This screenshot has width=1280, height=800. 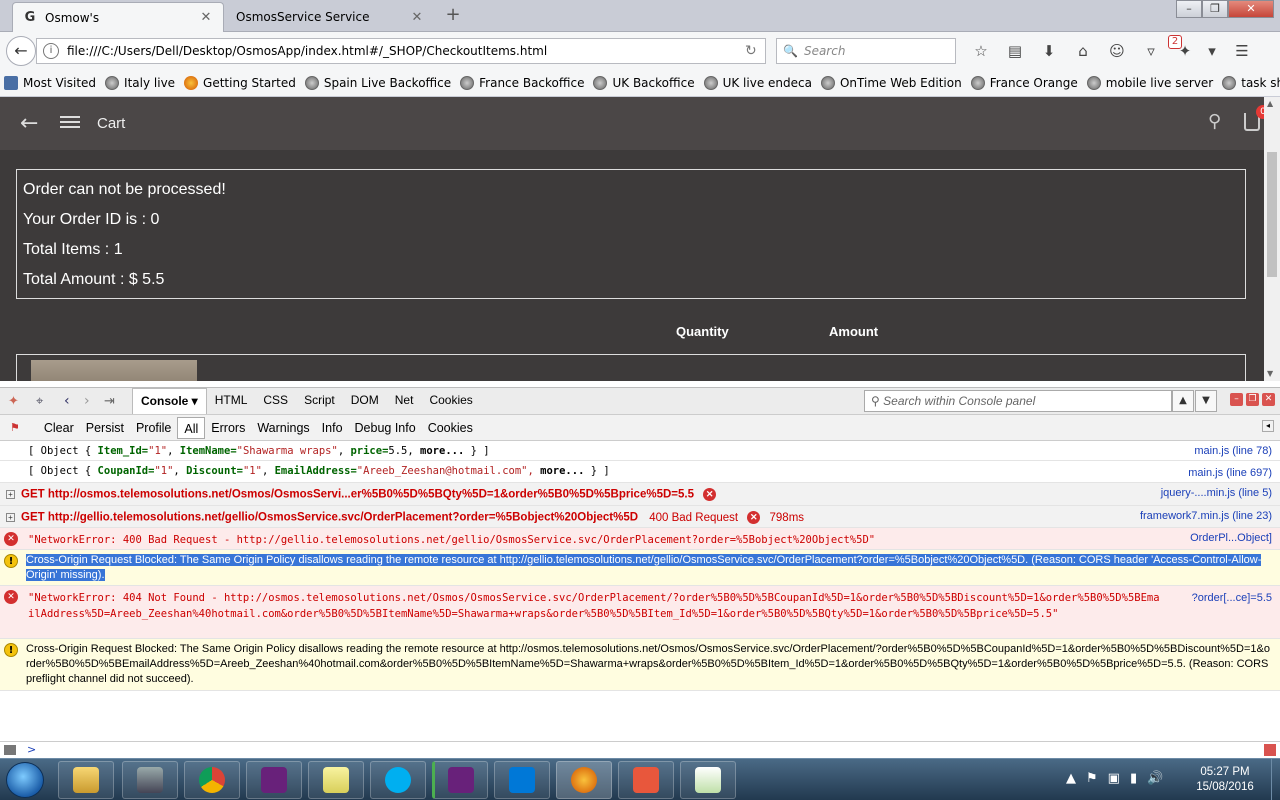 I want to click on device-icon: ▣, so click(x=1114, y=778).